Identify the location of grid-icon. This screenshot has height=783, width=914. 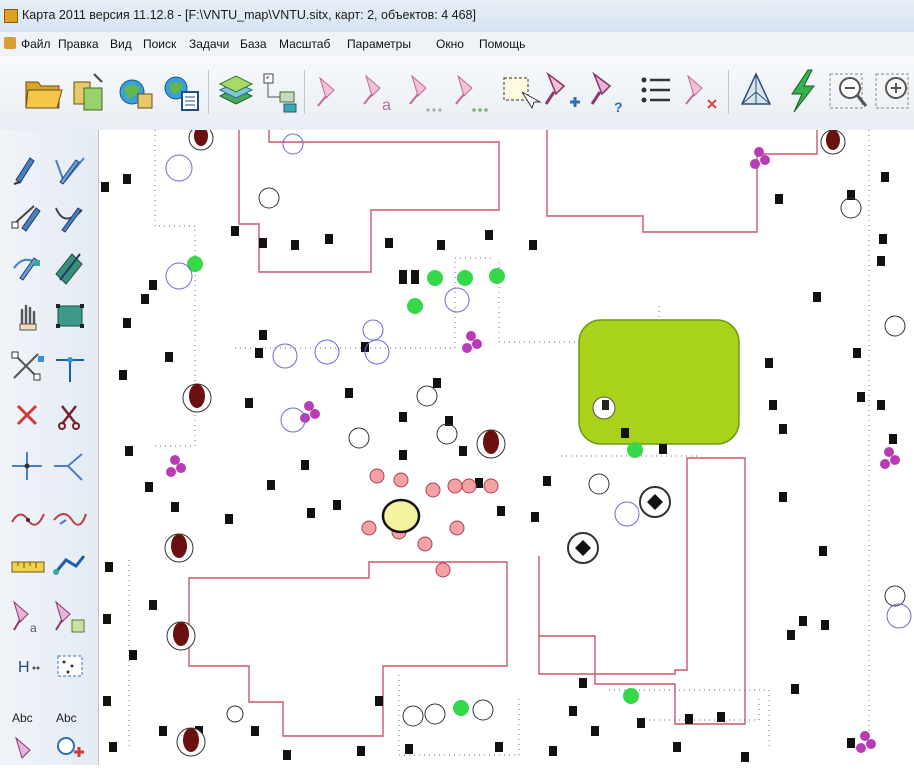
(70, 666).